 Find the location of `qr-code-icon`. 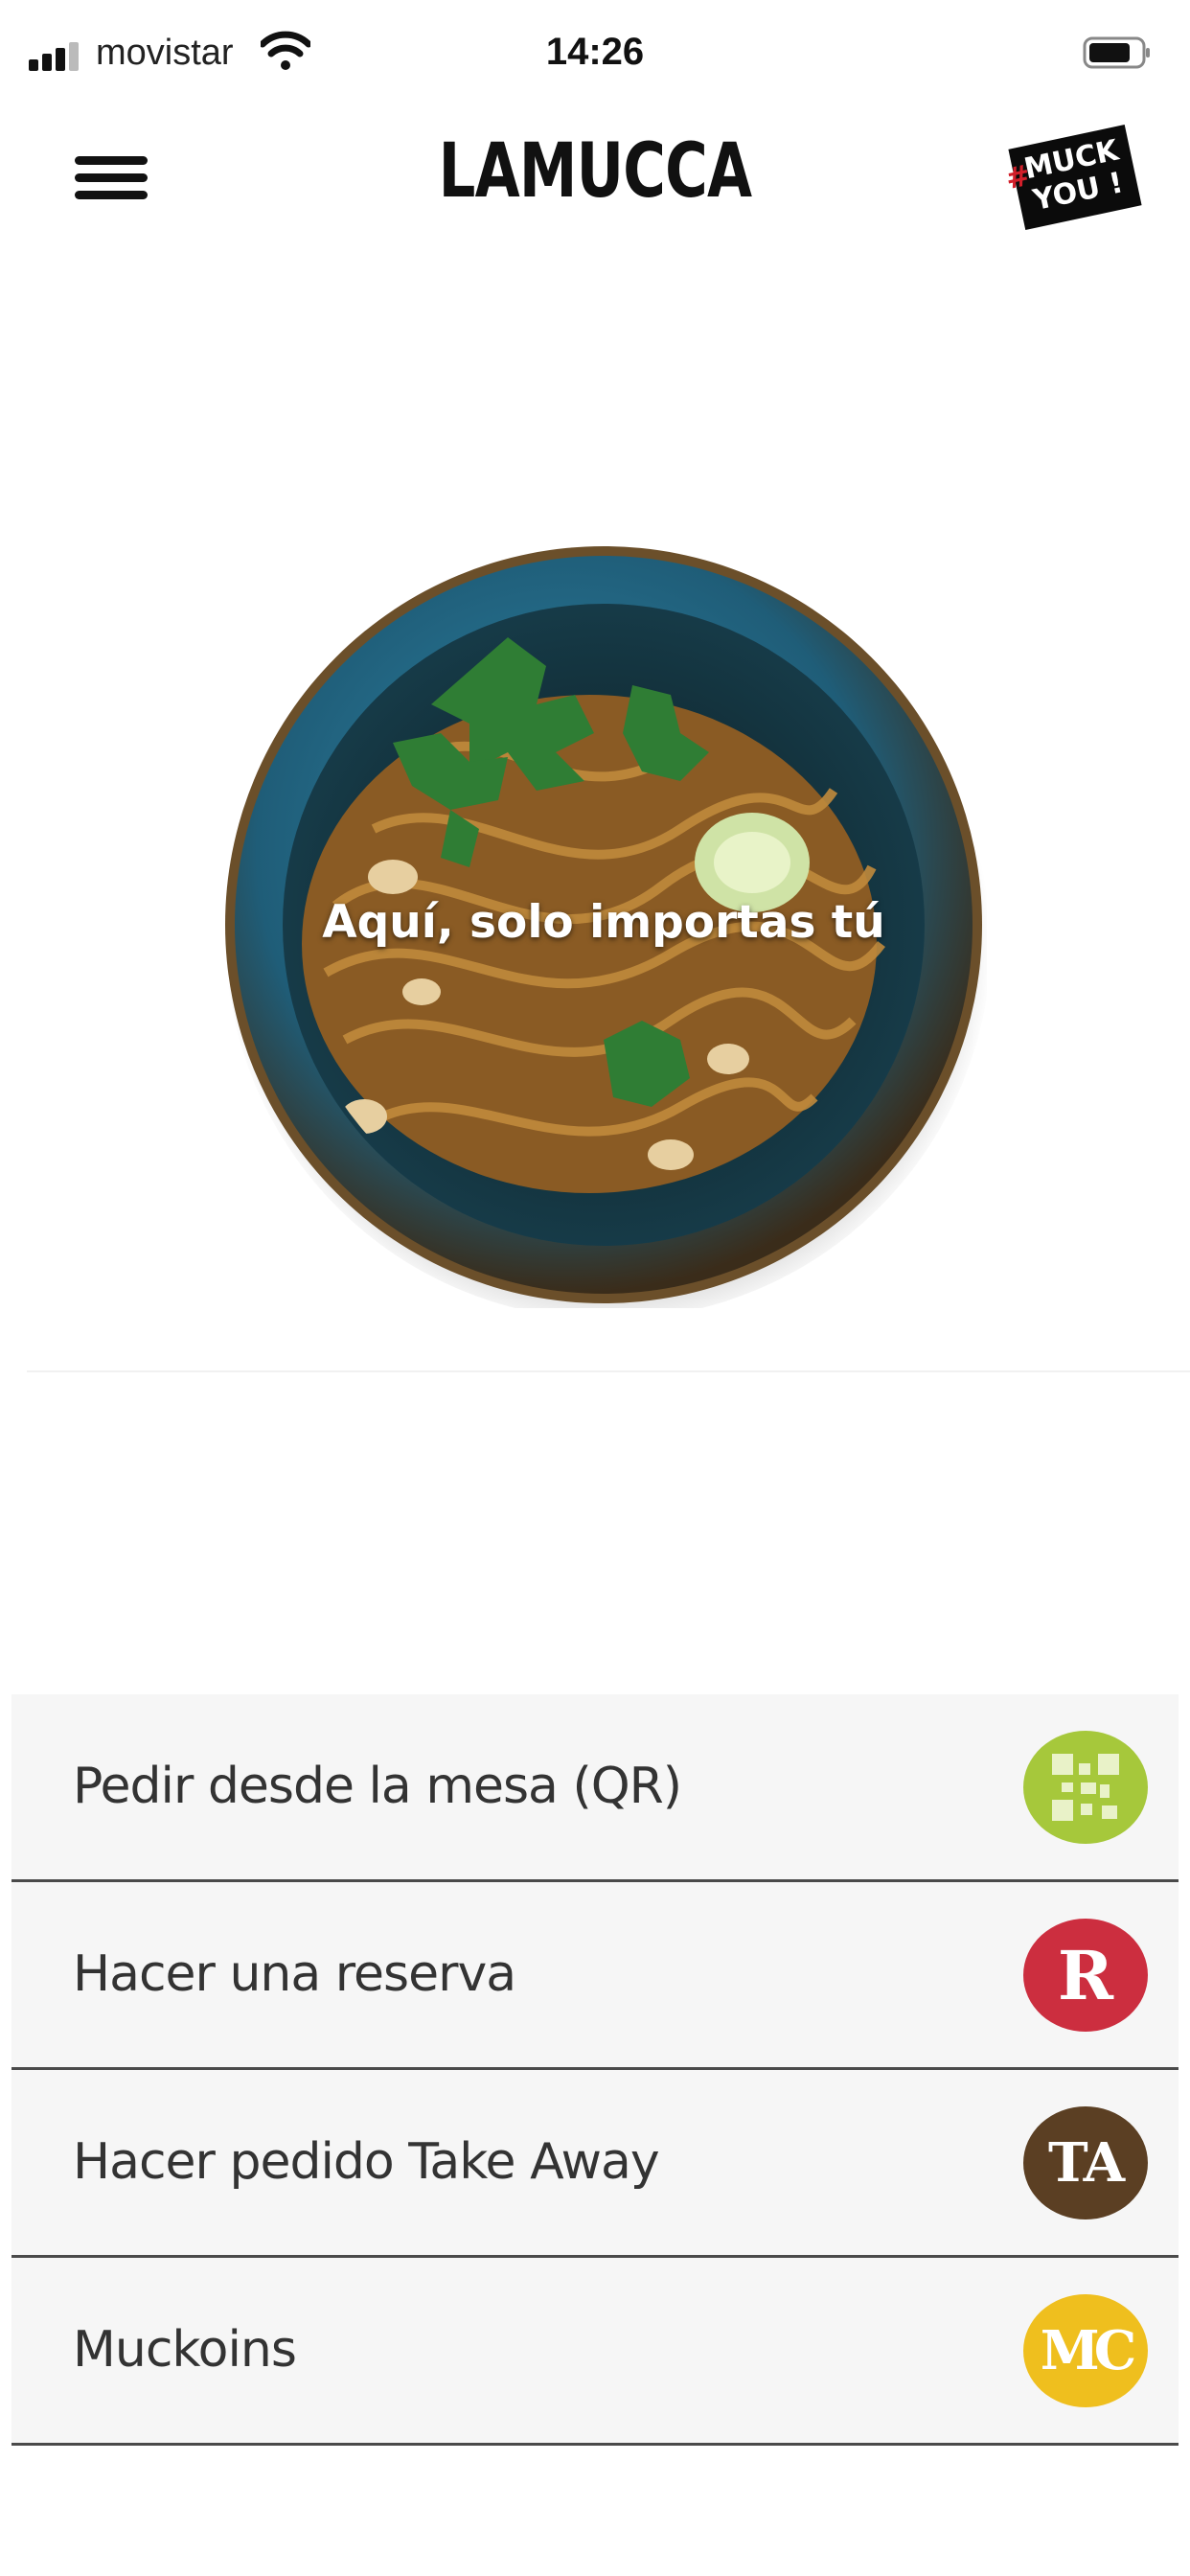

qr-code-icon is located at coordinates (1085, 1787).